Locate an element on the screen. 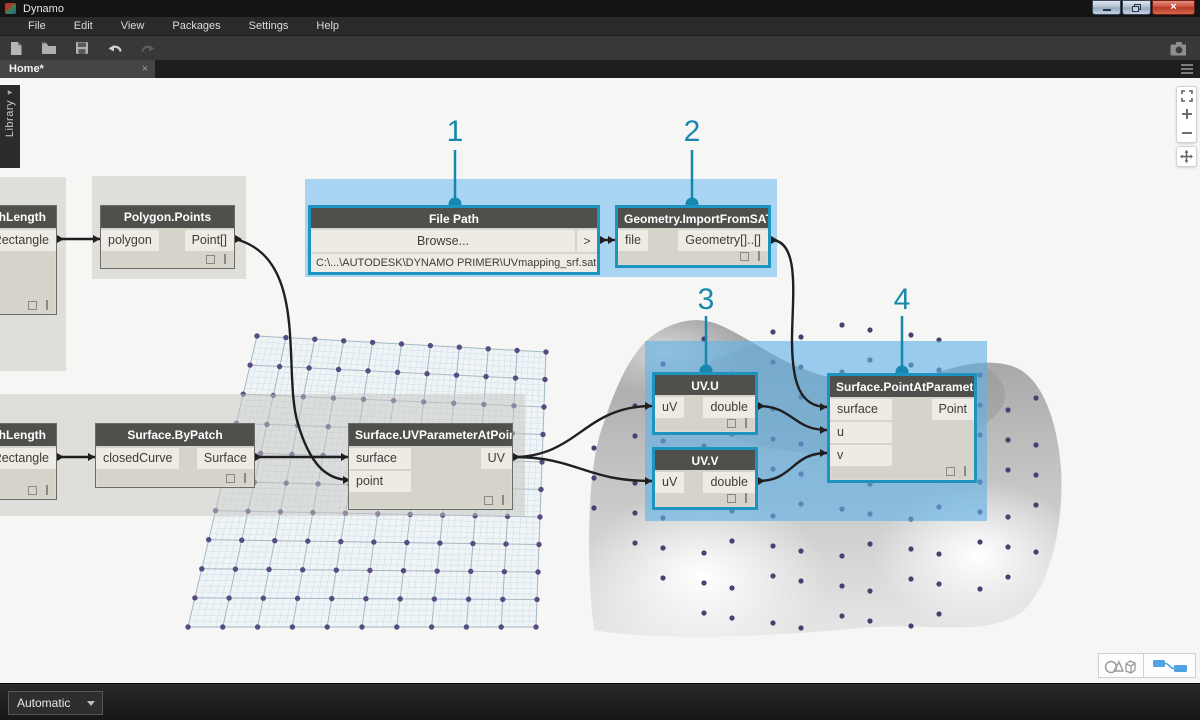 This screenshot has height=720, width=1200. redo-icon is located at coordinates (148, 48).